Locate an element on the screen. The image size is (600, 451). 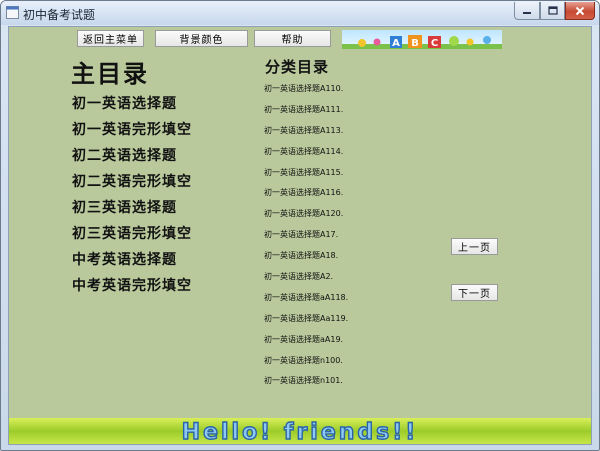
minimize-button is located at coordinates (527, 11).